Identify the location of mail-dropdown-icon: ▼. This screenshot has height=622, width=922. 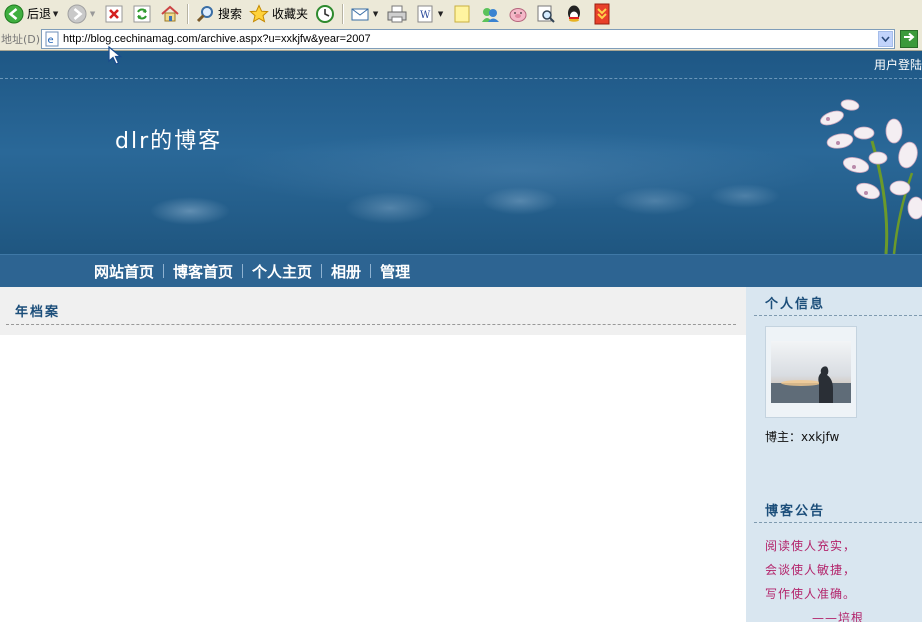
(375, 14).